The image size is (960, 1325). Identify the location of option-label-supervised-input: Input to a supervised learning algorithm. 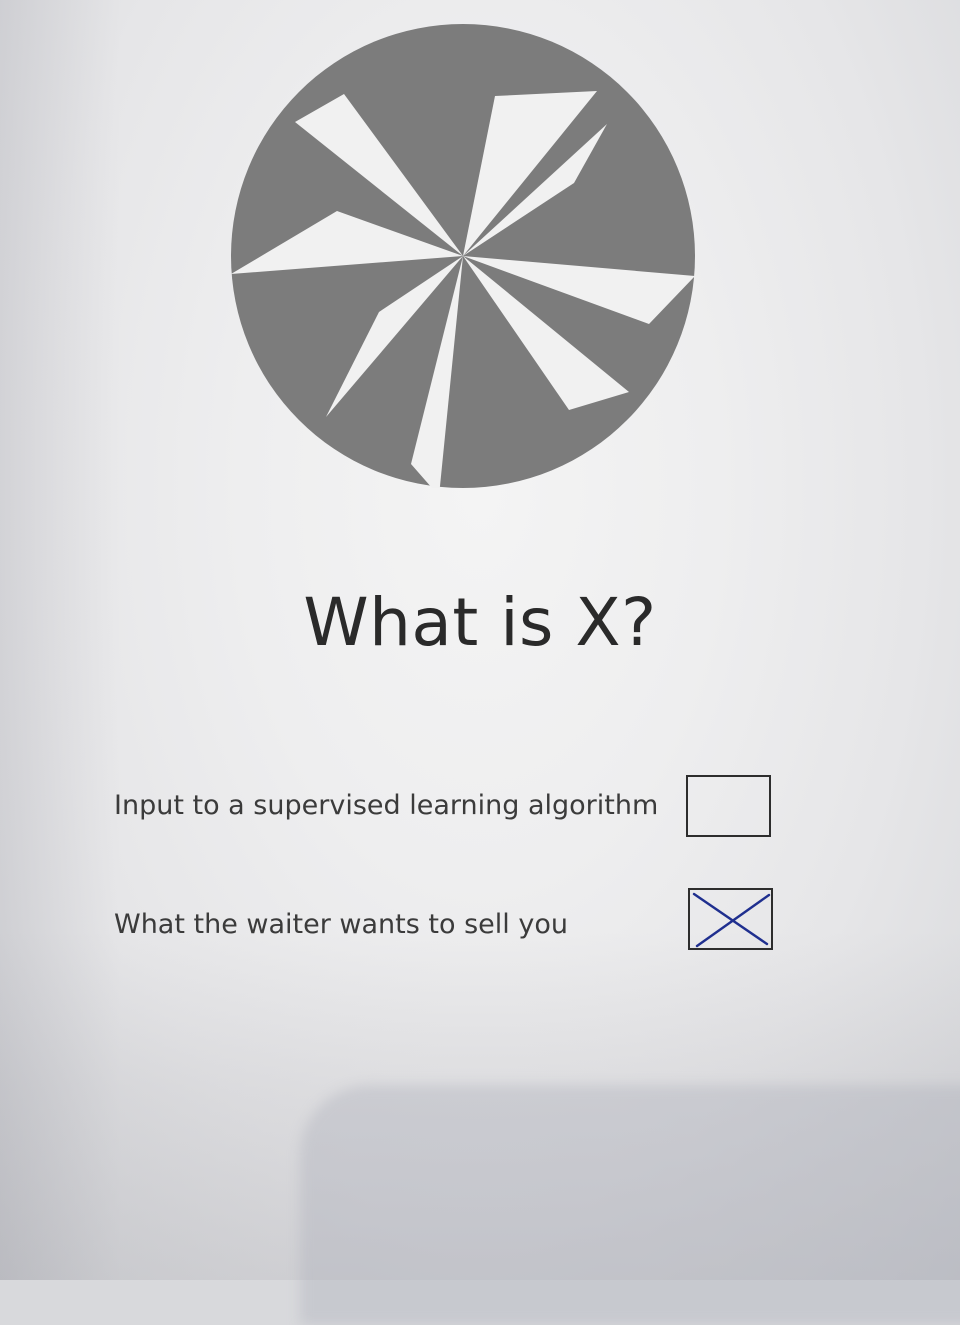
(386, 805).